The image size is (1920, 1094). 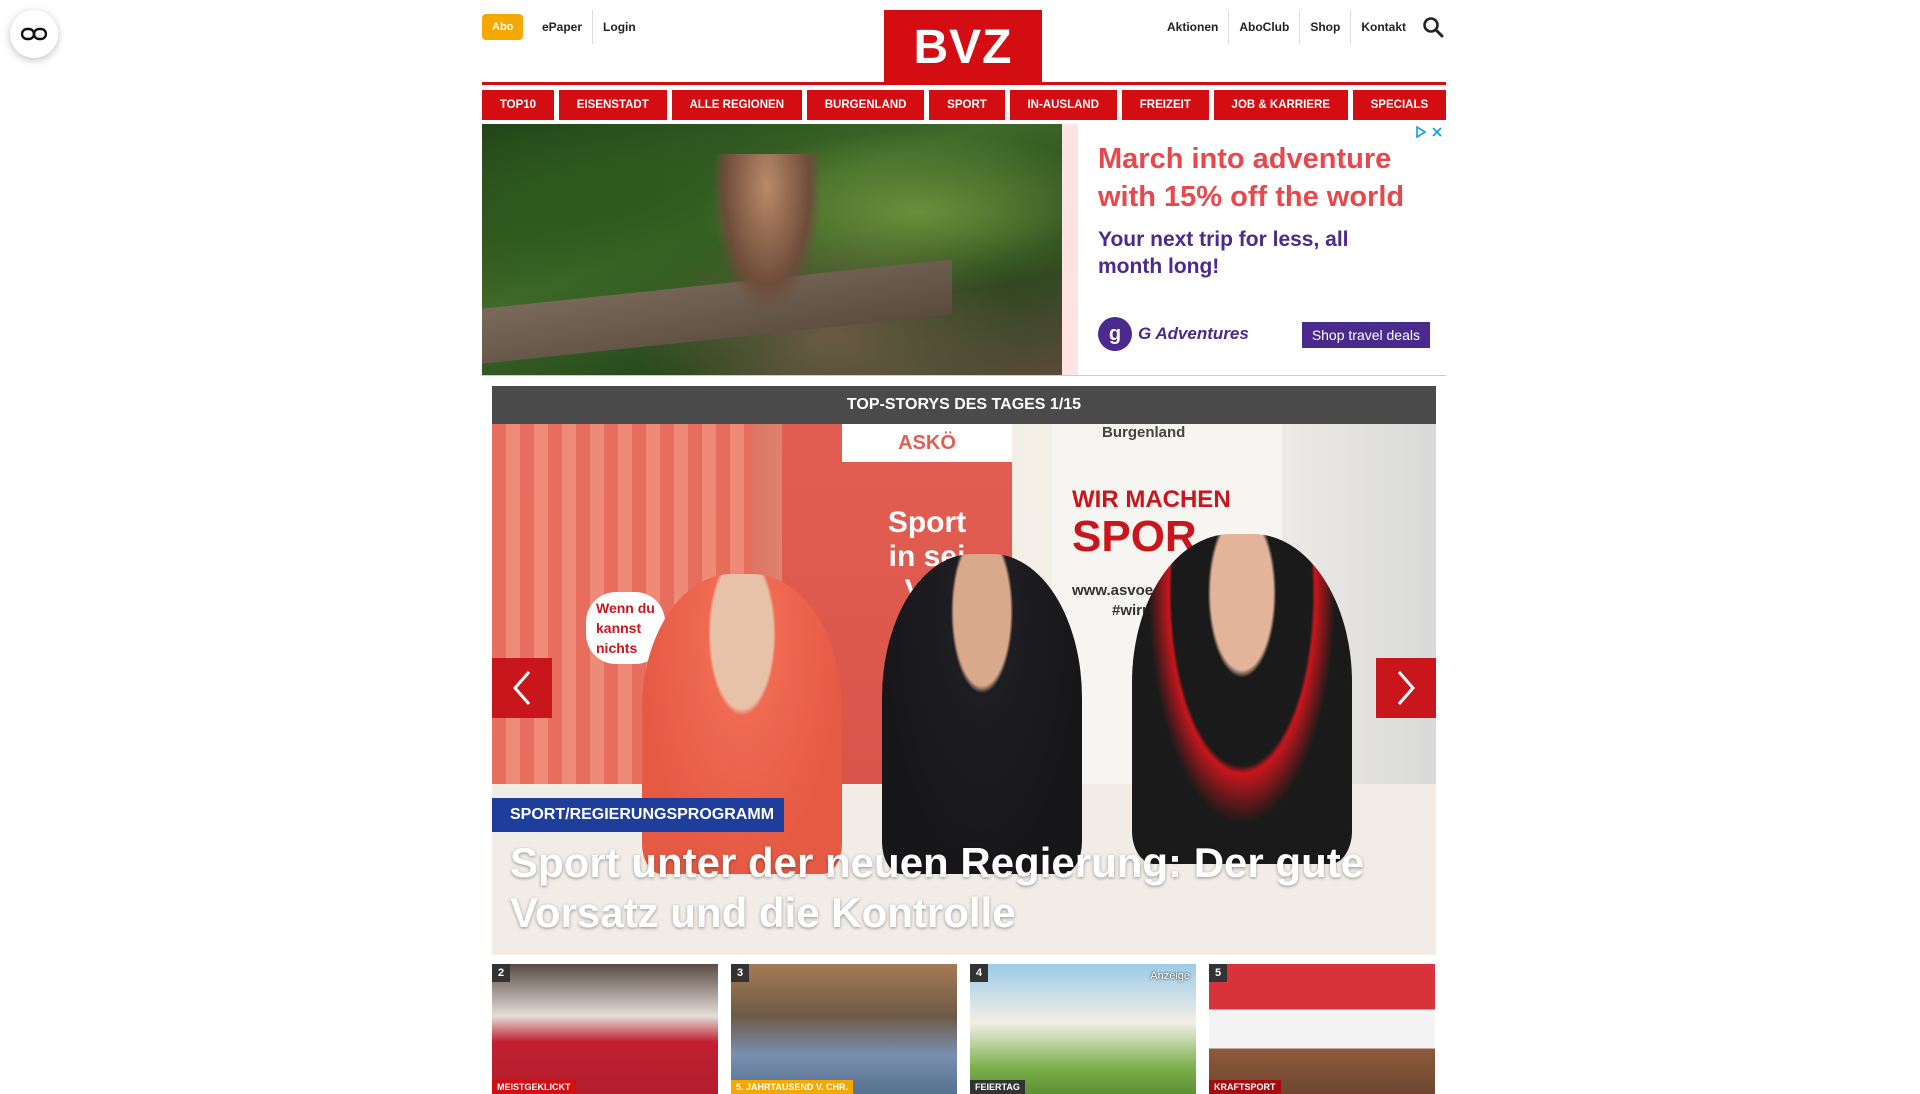 I want to click on epaper-link: ePaper, so click(x=562, y=27).